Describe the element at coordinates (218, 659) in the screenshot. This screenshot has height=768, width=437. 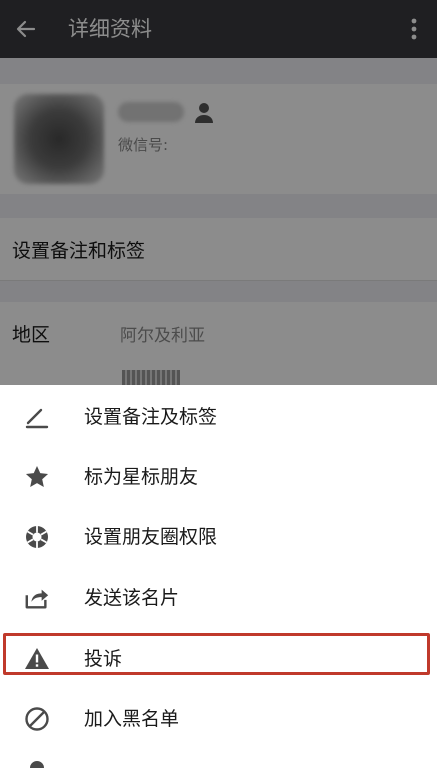
I see `menu-item-report: 投诉` at that location.